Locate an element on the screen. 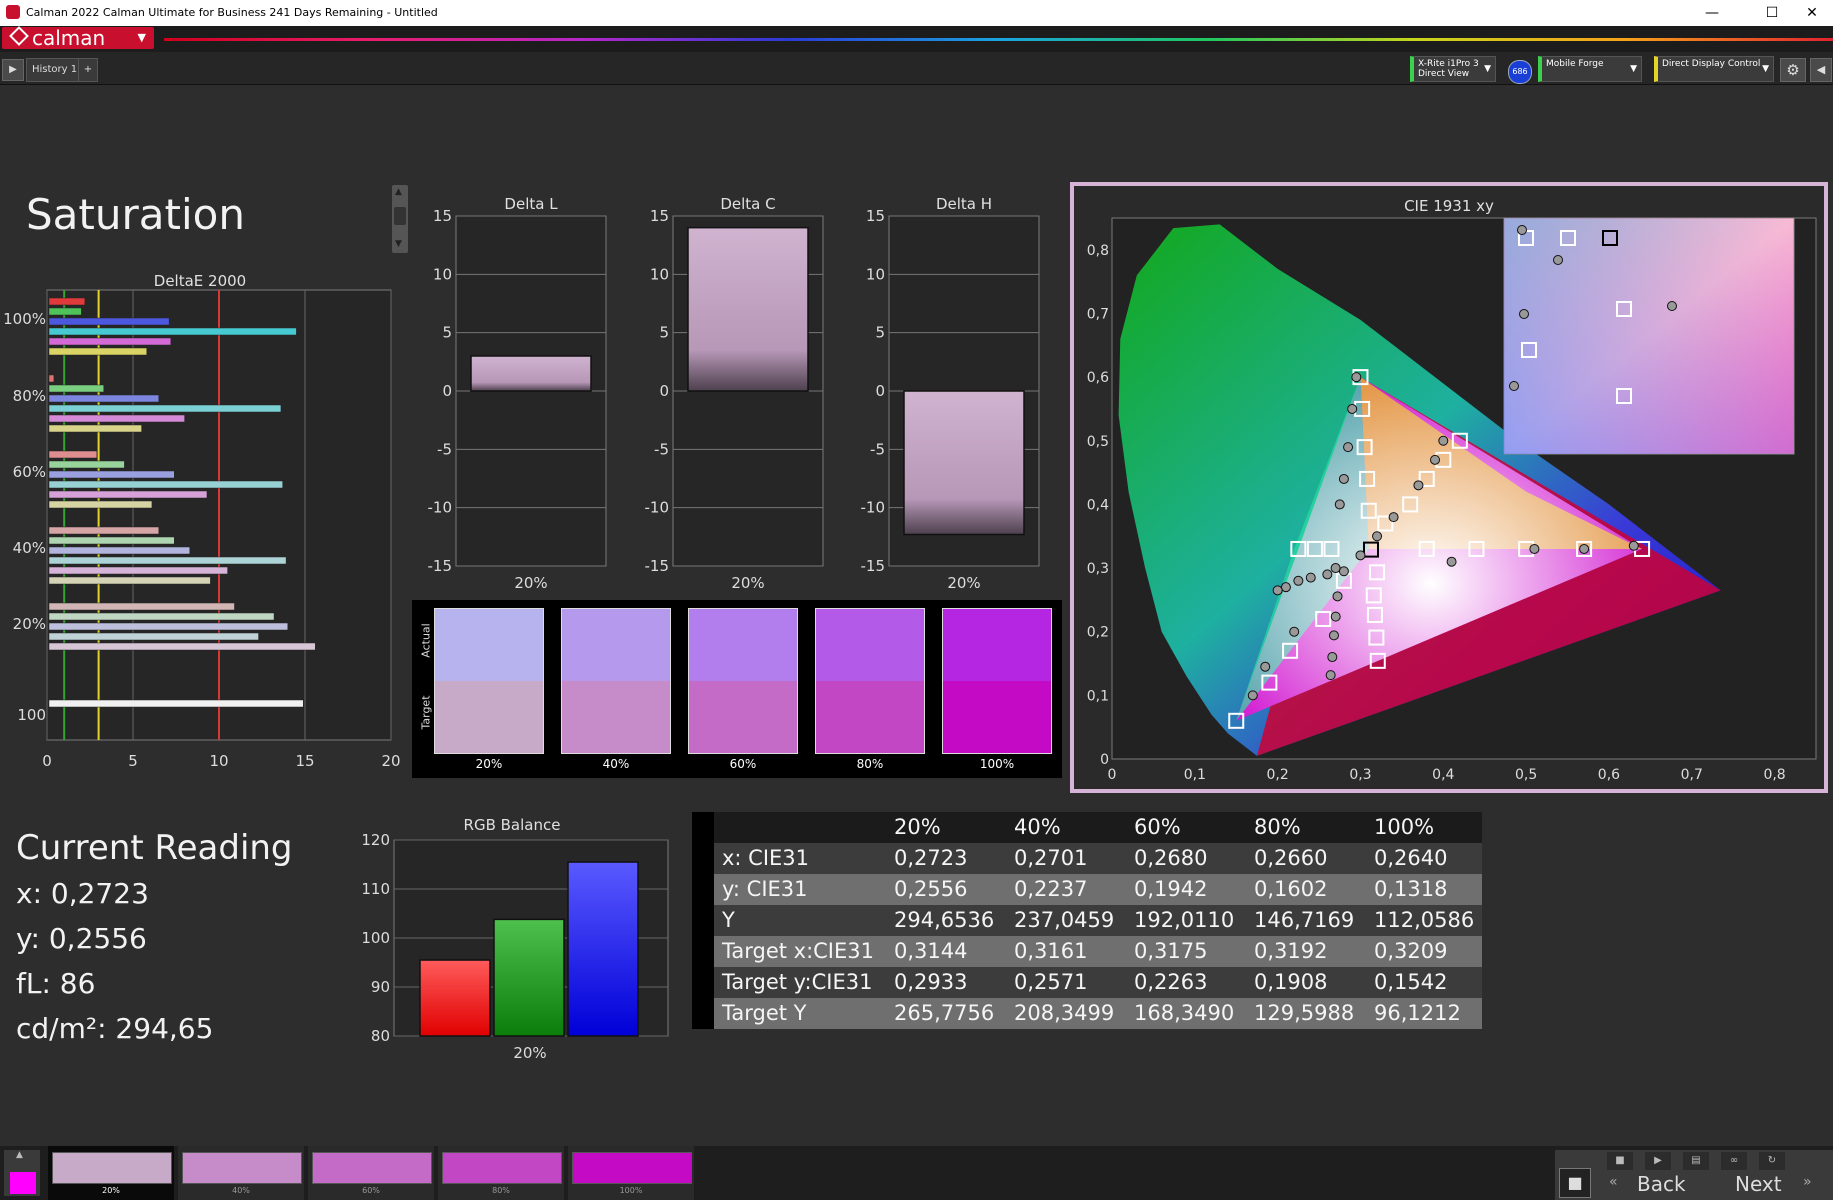 Image resolution: width=1833 pixels, height=1200 pixels. table-cell: 0,3175 is located at coordinates (1171, 951).